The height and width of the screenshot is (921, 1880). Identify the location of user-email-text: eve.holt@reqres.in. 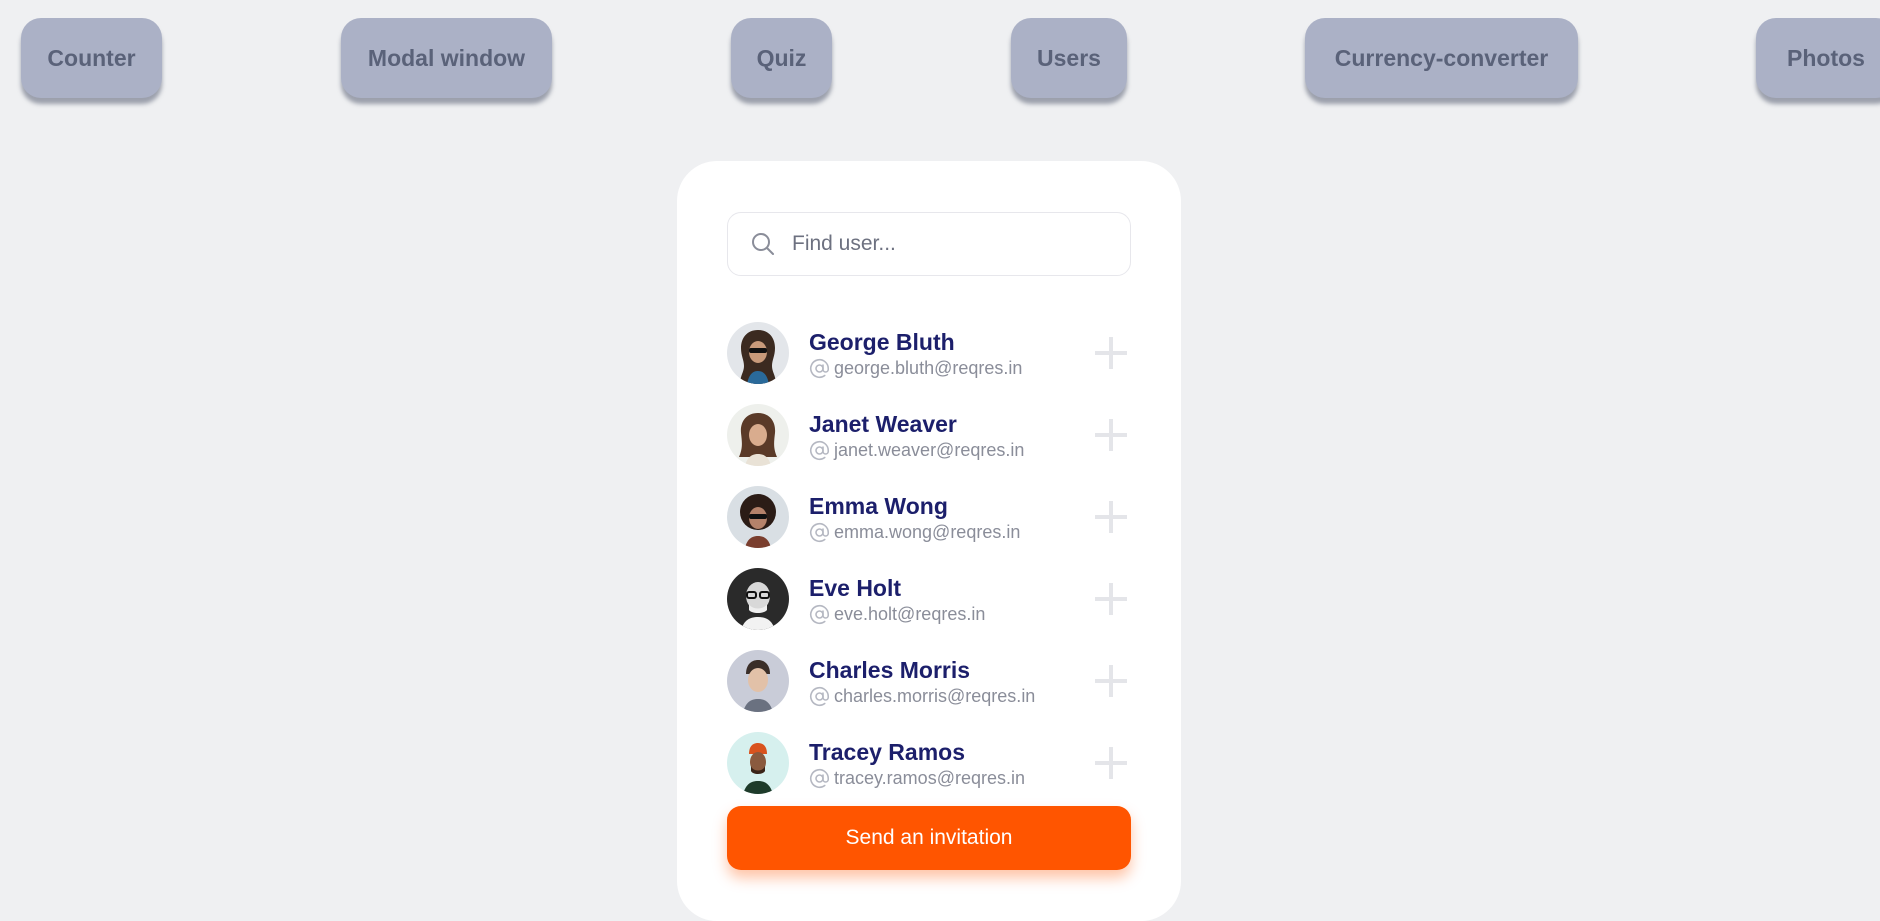
(910, 613).